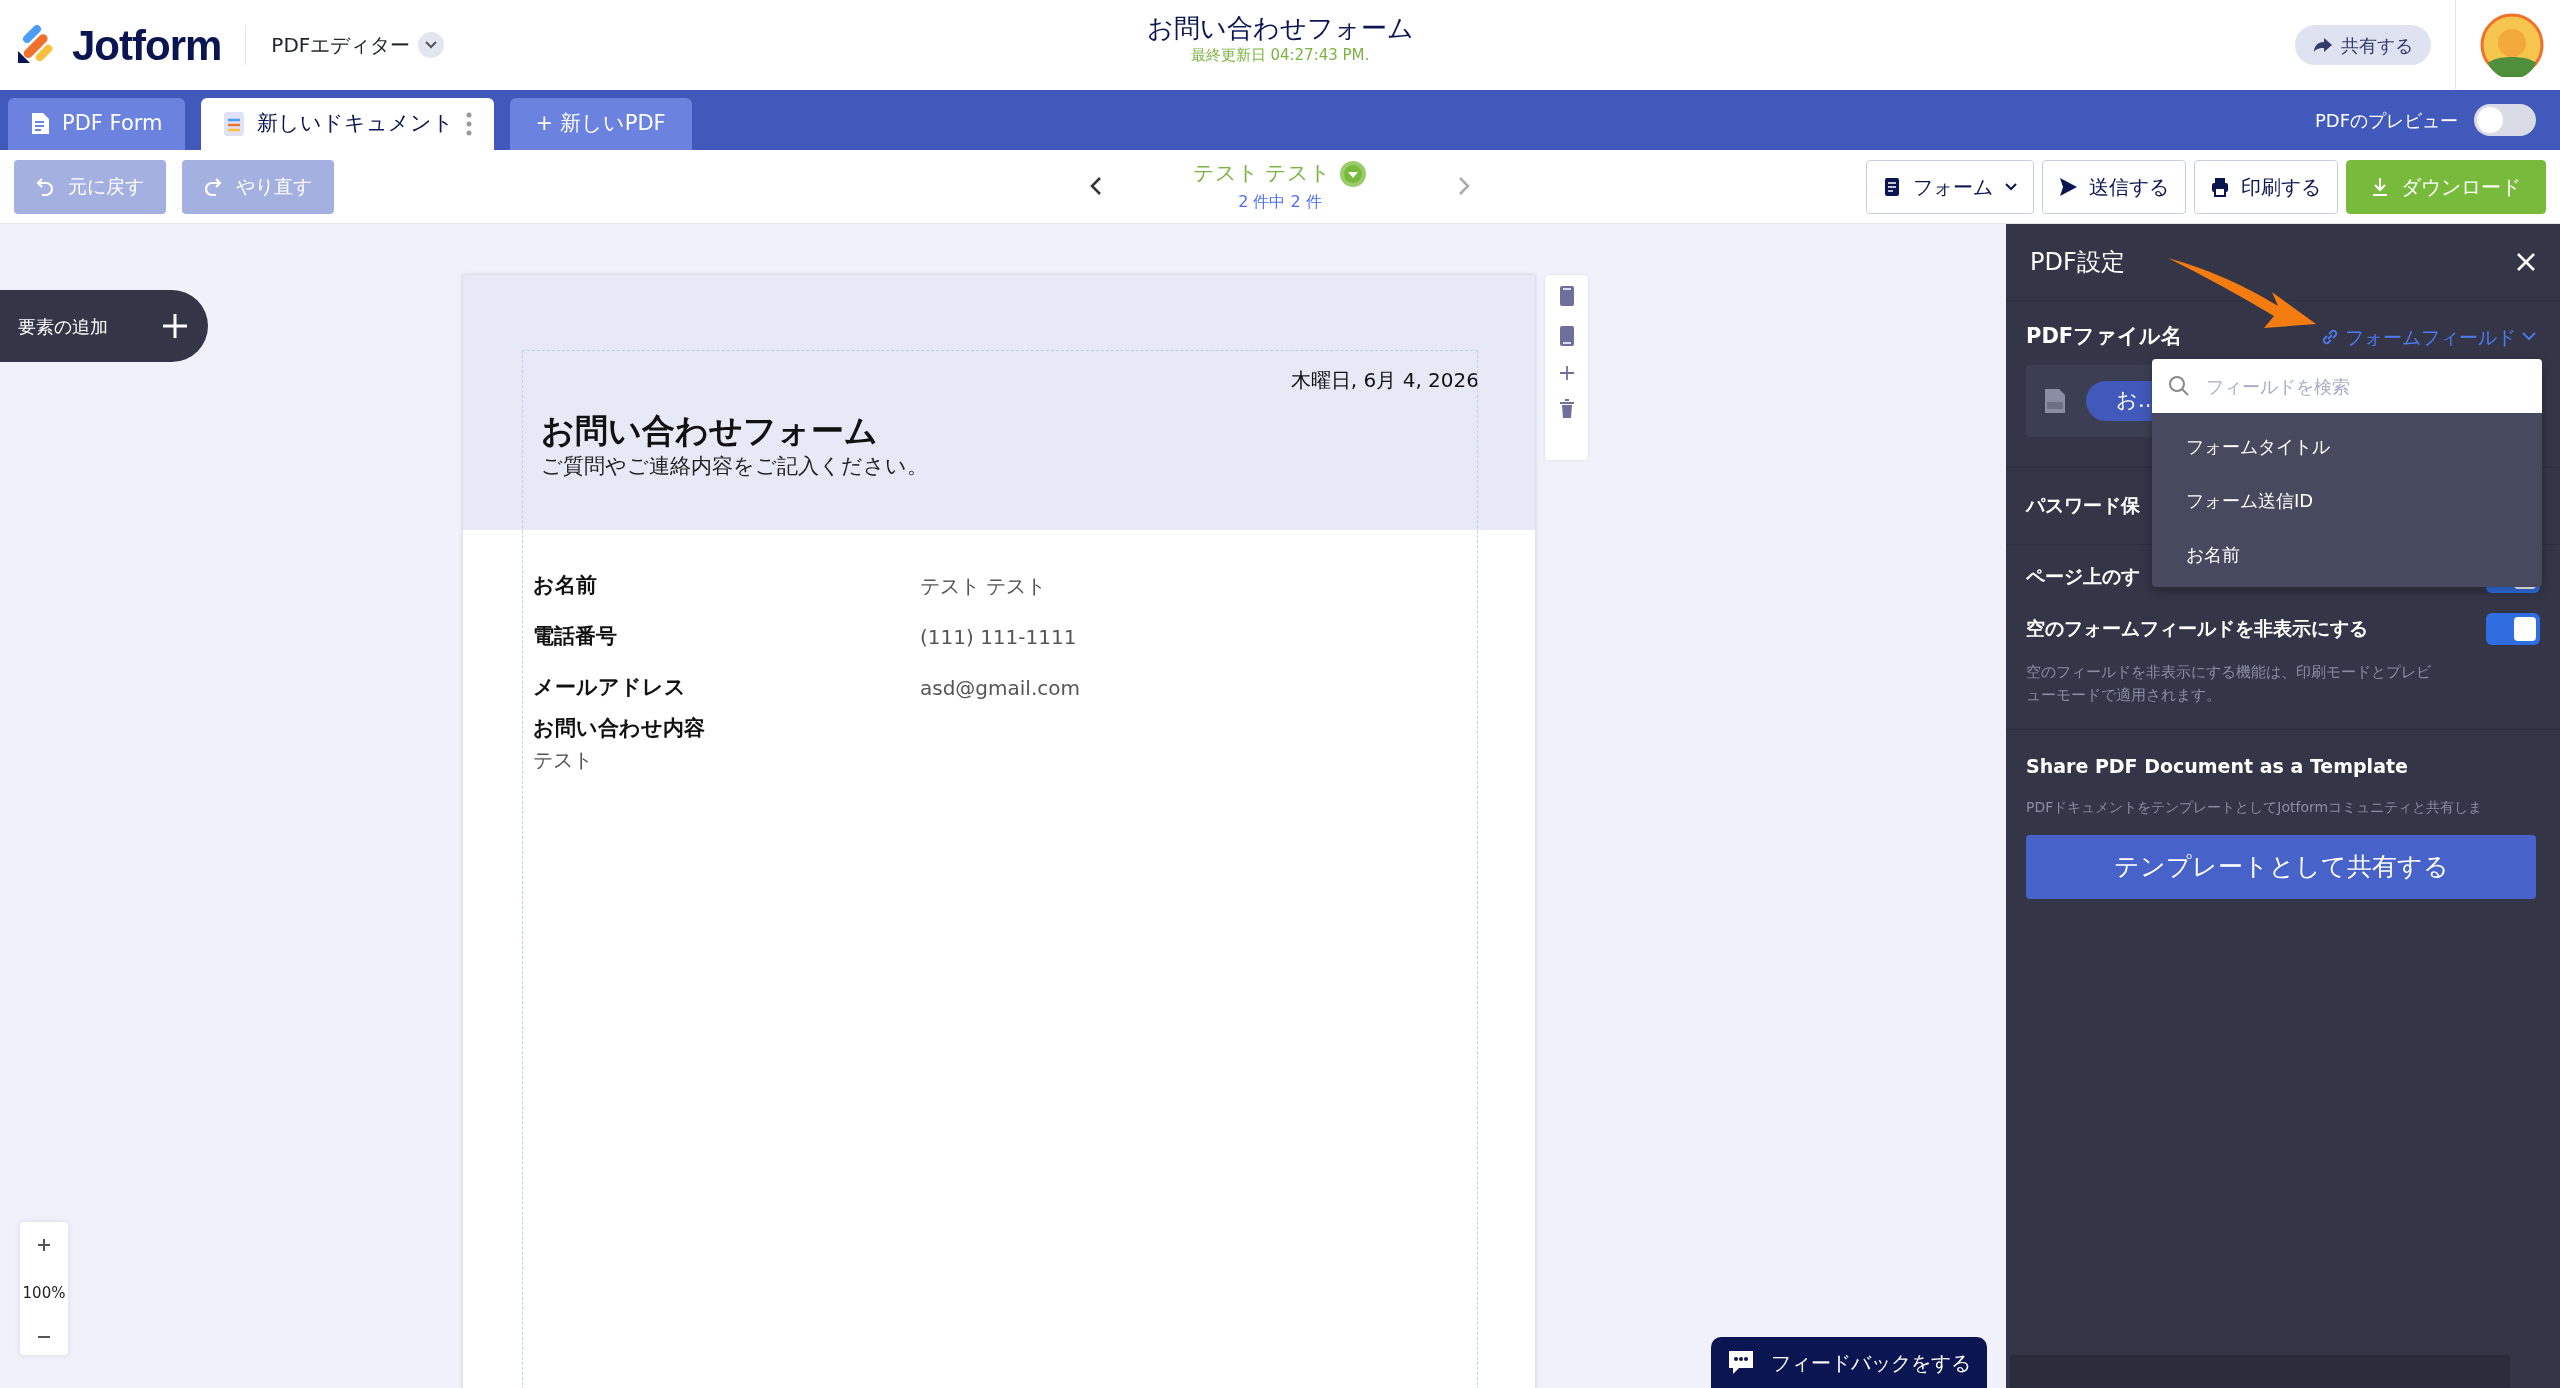 The height and width of the screenshot is (1388, 2560). What do you see at coordinates (2114, 186) in the screenshot?
I see `send-button: 送信する` at bounding box center [2114, 186].